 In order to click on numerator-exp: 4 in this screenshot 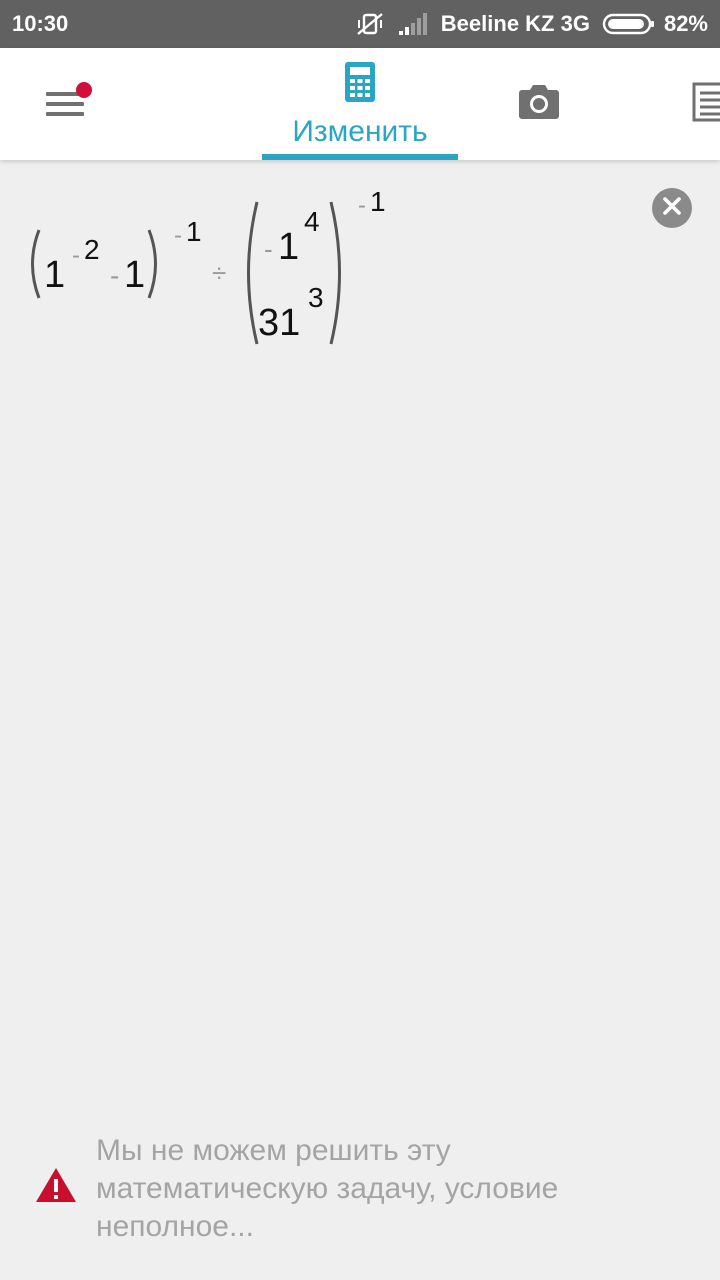, I will do `click(312, 221)`.